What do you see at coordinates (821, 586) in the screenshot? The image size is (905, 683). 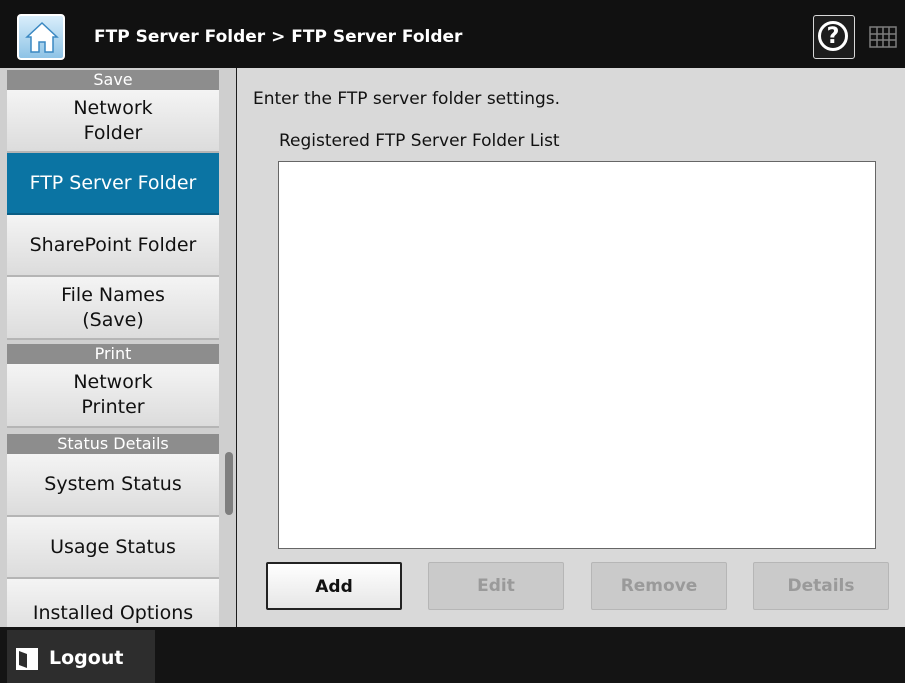 I see `details-button: Details` at bounding box center [821, 586].